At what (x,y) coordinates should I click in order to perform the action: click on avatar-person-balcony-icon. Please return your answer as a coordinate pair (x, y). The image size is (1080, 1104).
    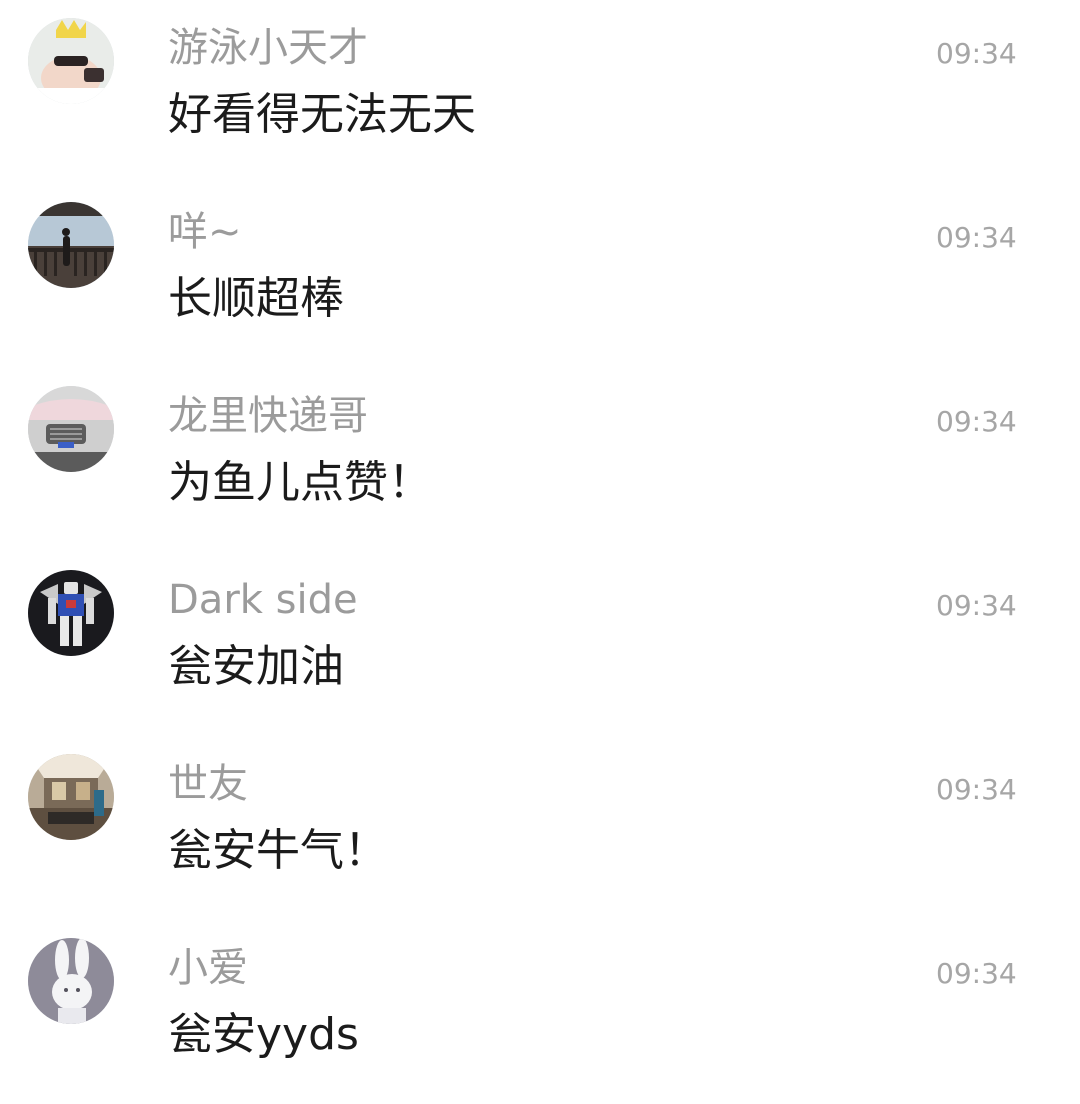
    Looking at the image, I should click on (71, 245).